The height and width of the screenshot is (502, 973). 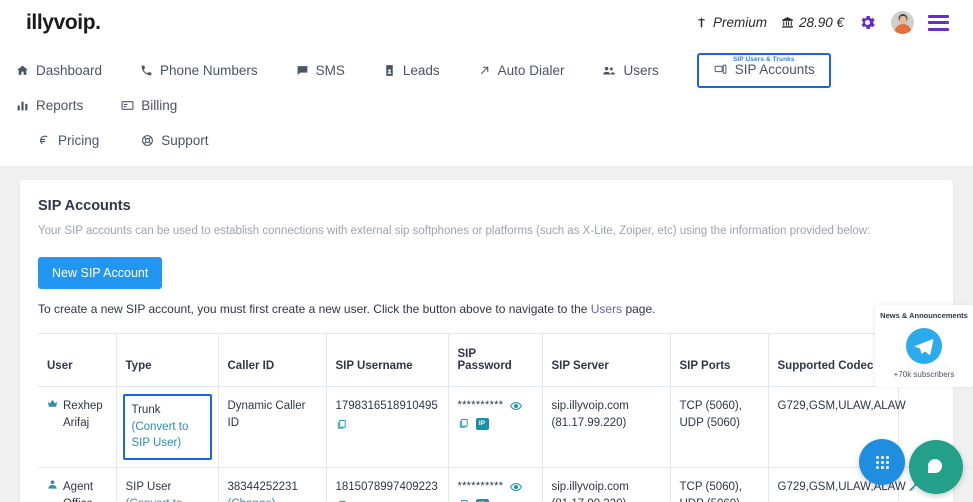 What do you see at coordinates (605, 360) in the screenshot?
I see `col-header-sip-server: SIP Server` at bounding box center [605, 360].